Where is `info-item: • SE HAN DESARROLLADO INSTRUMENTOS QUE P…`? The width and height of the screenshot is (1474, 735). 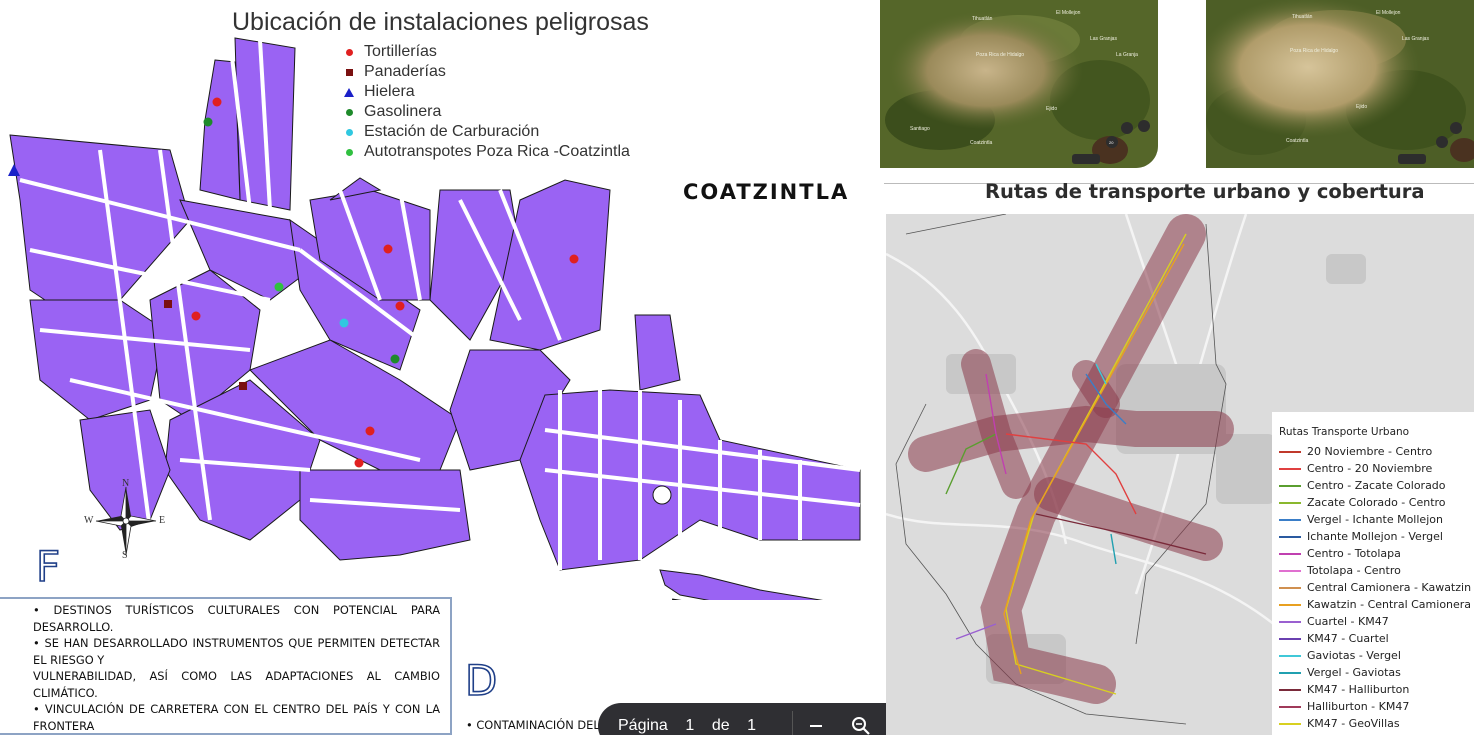
info-item: • SE HAN DESARROLLADO INSTRUMENTOS QUE P… is located at coordinates (236, 651).